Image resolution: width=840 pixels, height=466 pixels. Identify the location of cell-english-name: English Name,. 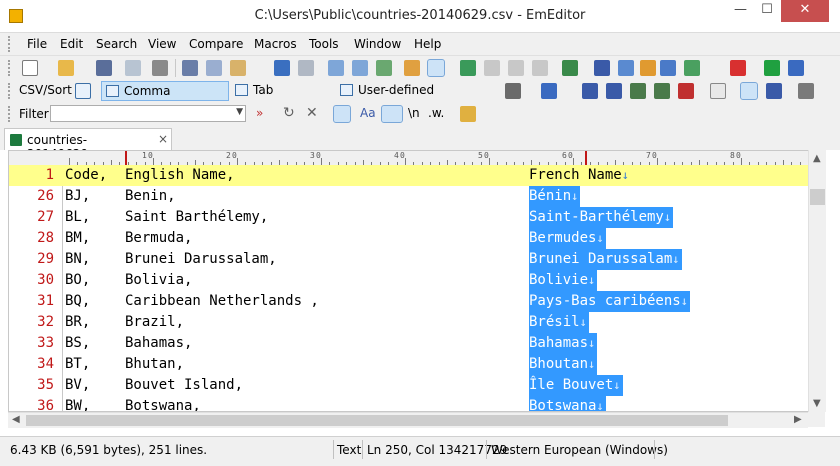
(180, 175).